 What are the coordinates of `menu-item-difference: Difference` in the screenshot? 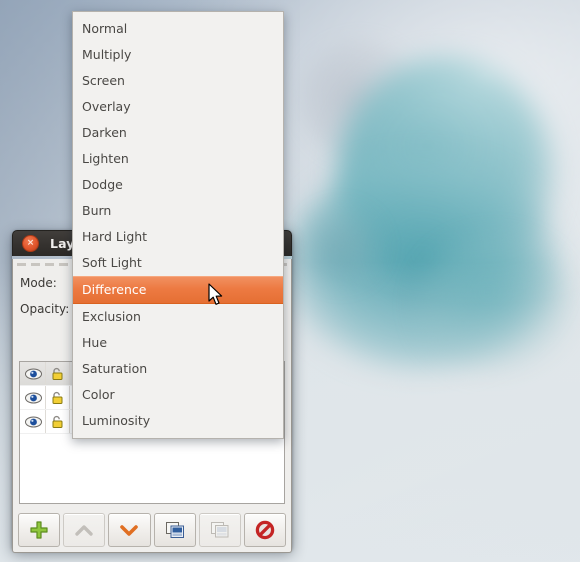 It's located at (178, 290).